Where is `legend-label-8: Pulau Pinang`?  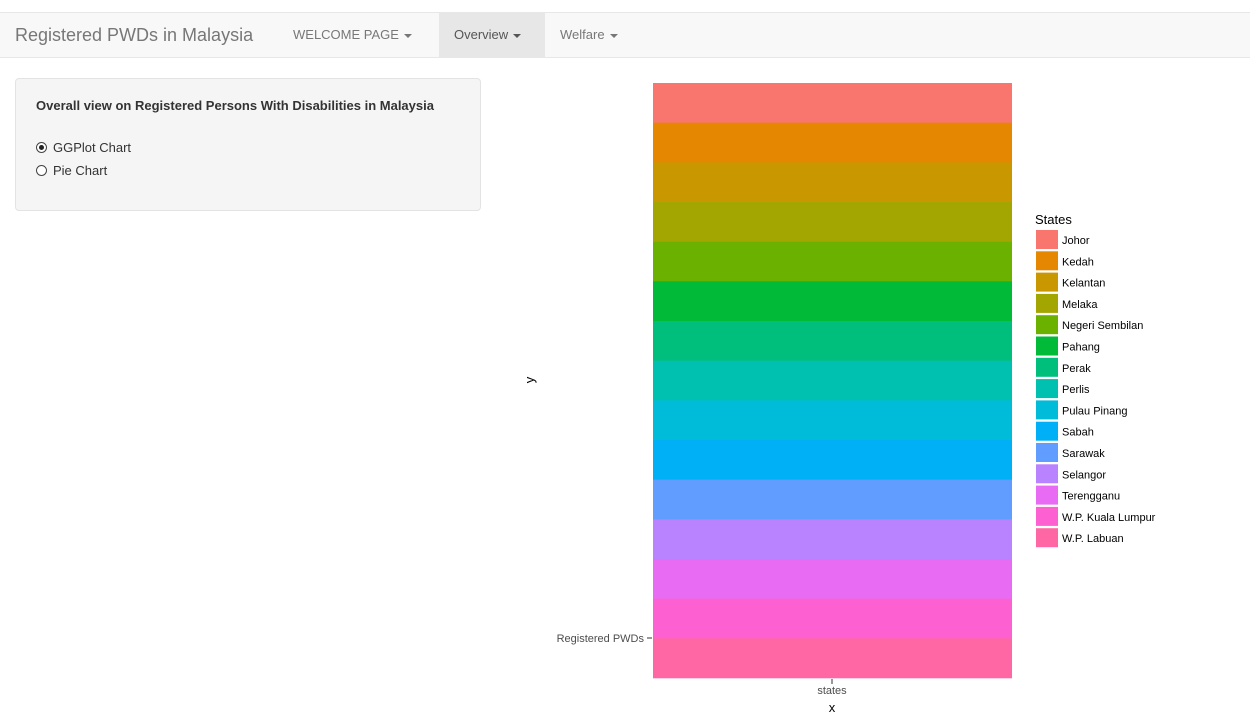 legend-label-8: Pulau Pinang is located at coordinates (1094, 411).